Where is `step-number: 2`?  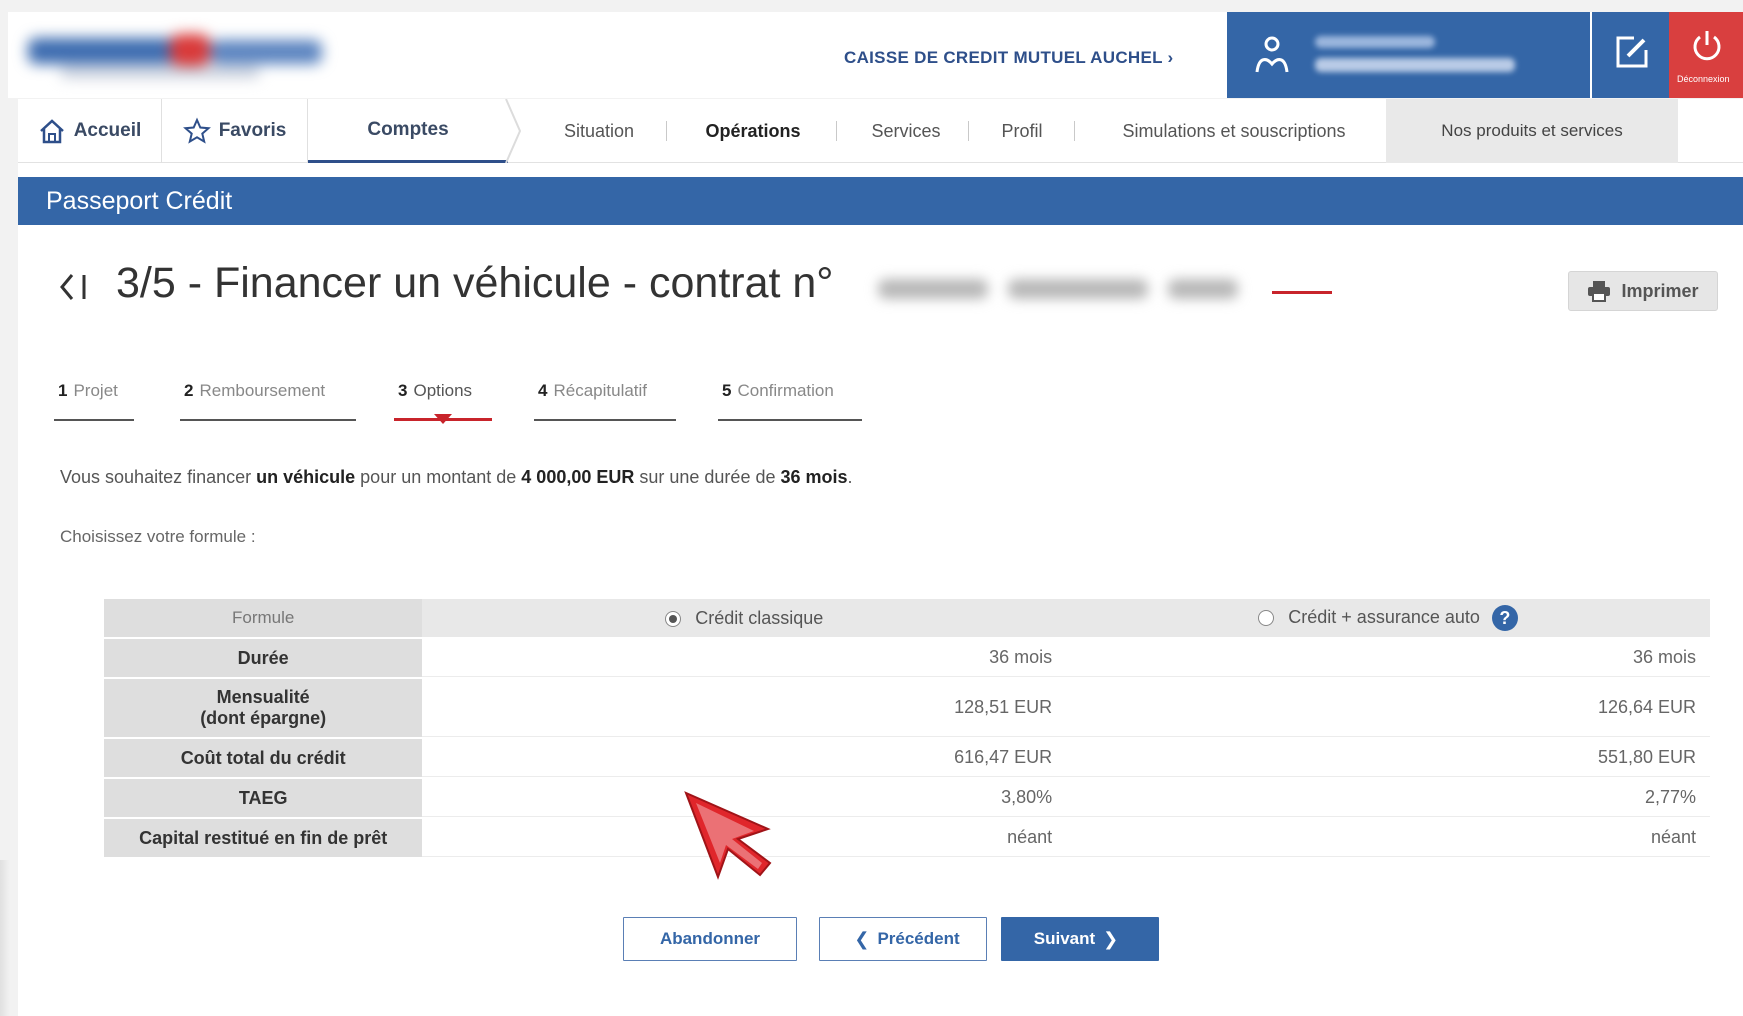
step-number: 2 is located at coordinates (189, 390).